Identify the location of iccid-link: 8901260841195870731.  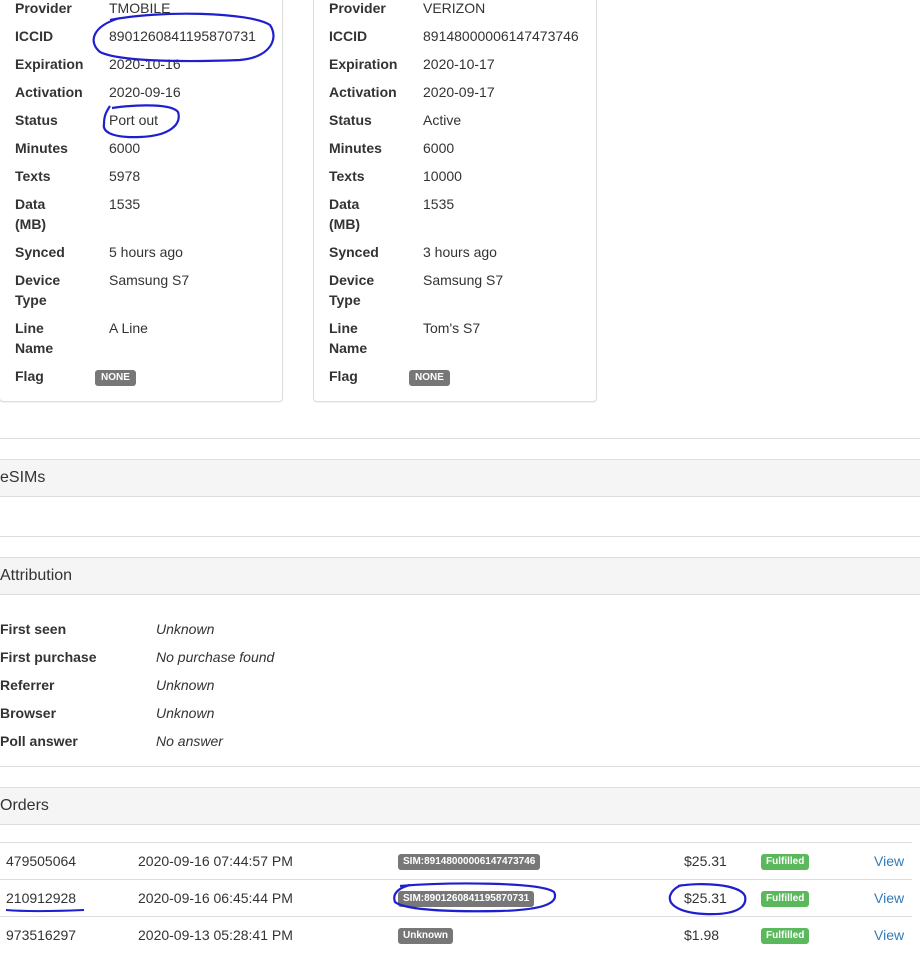
(194, 36).